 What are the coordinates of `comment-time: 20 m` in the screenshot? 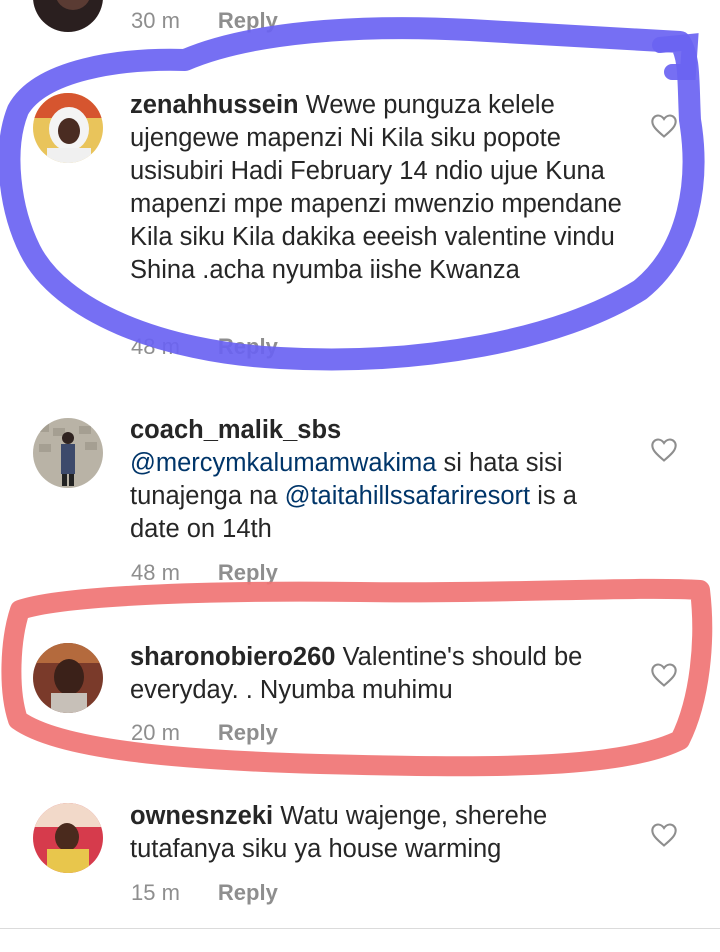 It's located at (155, 732).